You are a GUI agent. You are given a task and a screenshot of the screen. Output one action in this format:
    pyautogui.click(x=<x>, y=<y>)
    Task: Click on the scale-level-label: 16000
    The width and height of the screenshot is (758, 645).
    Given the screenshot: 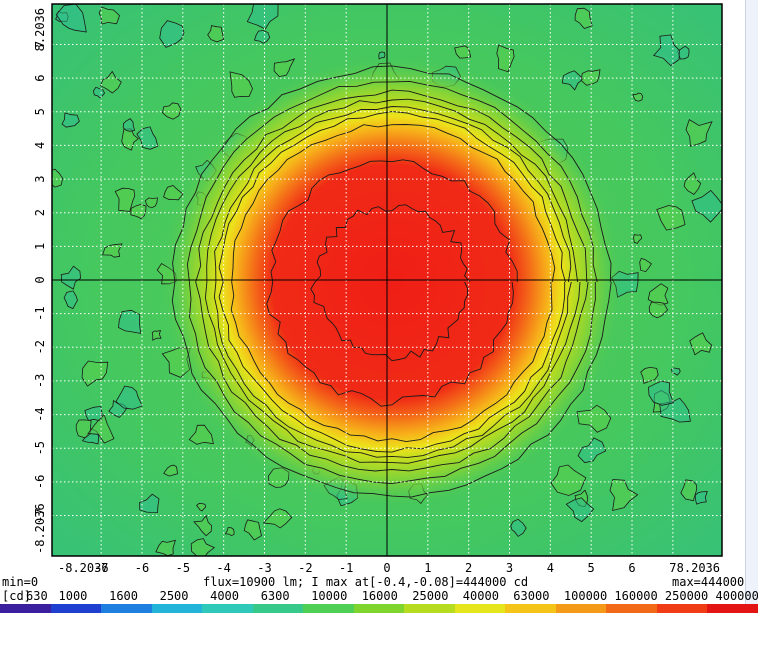 What is the action you would take?
    pyautogui.click(x=380, y=596)
    